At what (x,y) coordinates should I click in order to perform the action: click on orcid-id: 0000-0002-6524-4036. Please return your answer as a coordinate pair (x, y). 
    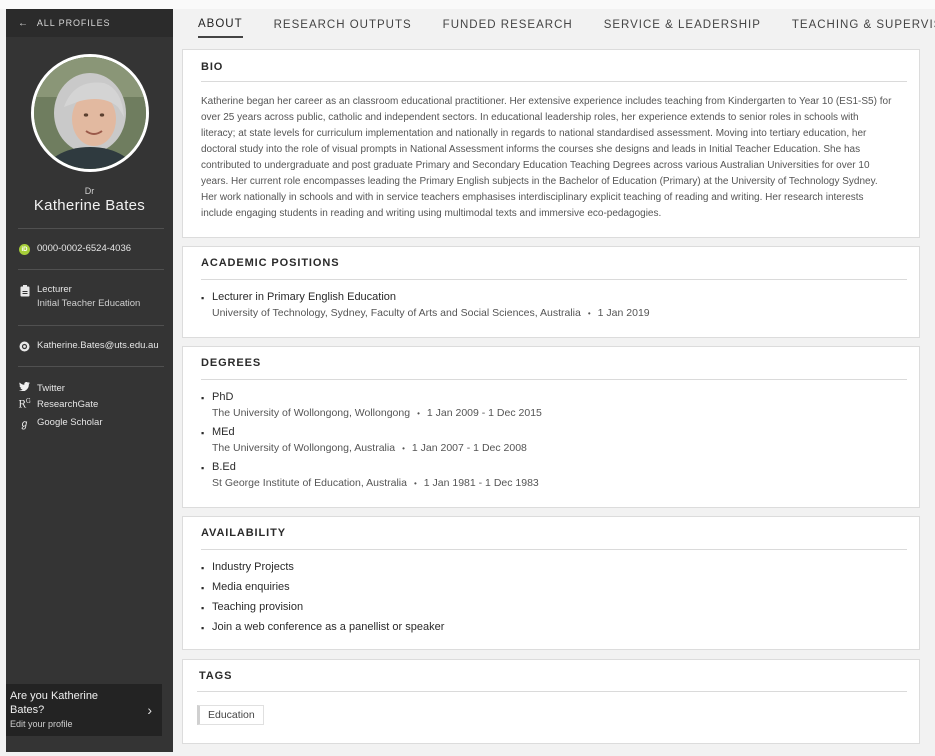
    Looking at the image, I should click on (84, 248).